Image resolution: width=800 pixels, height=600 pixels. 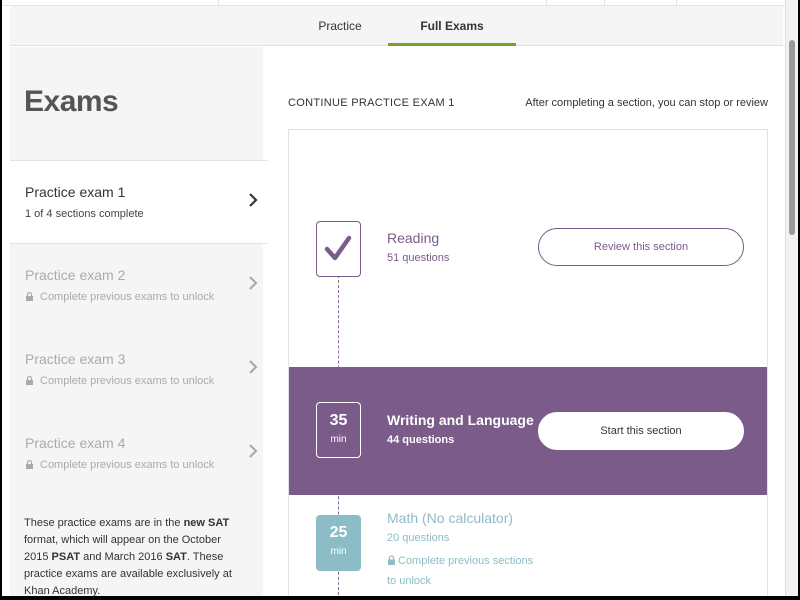 I want to click on active-tab-underline, so click(x=452, y=44).